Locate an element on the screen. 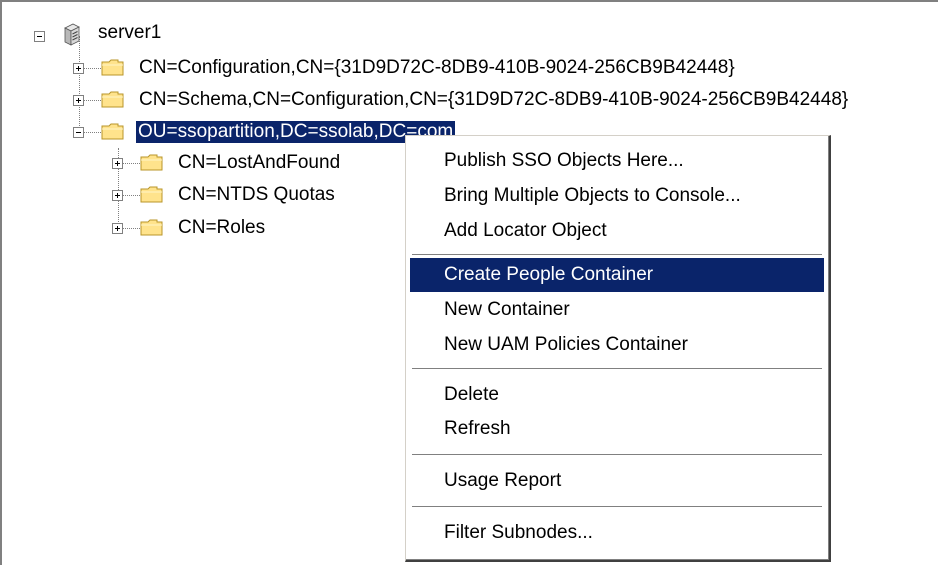  tree-node-roles: CN=Roles is located at coordinates (150, 228).